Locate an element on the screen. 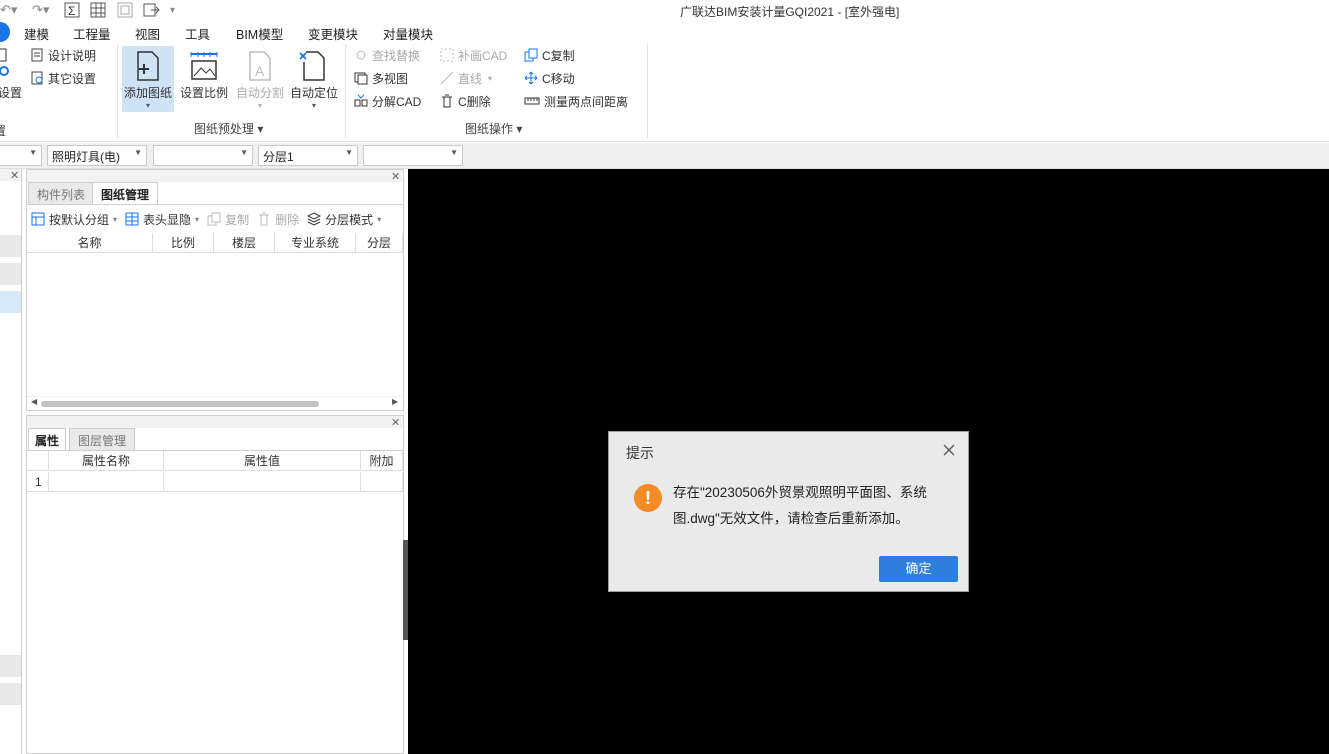 The image size is (1329, 754). tab-layer-manager: 图层管理 is located at coordinates (102, 439).